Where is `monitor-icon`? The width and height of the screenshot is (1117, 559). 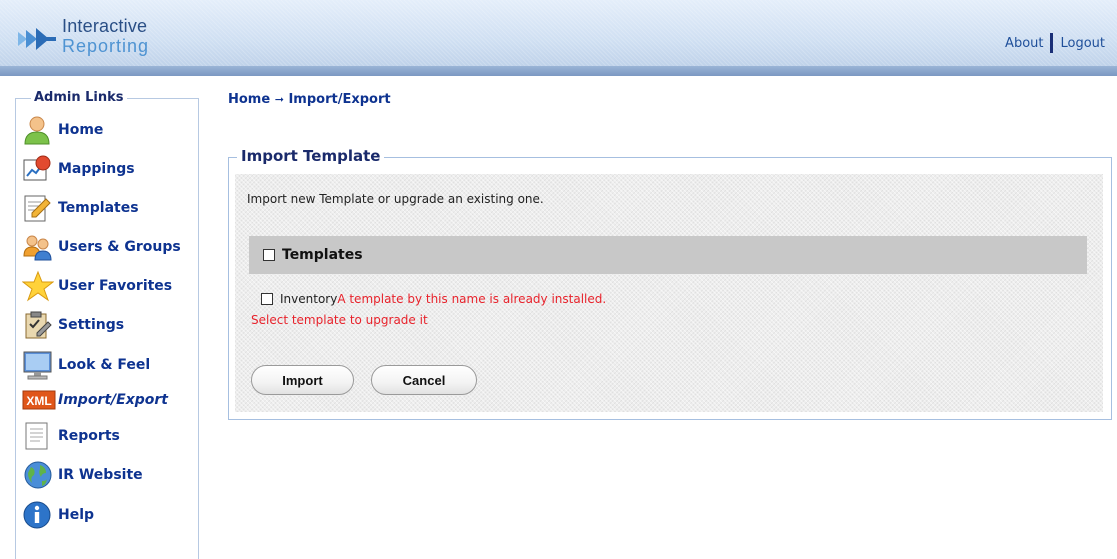 monitor-icon is located at coordinates (39, 365).